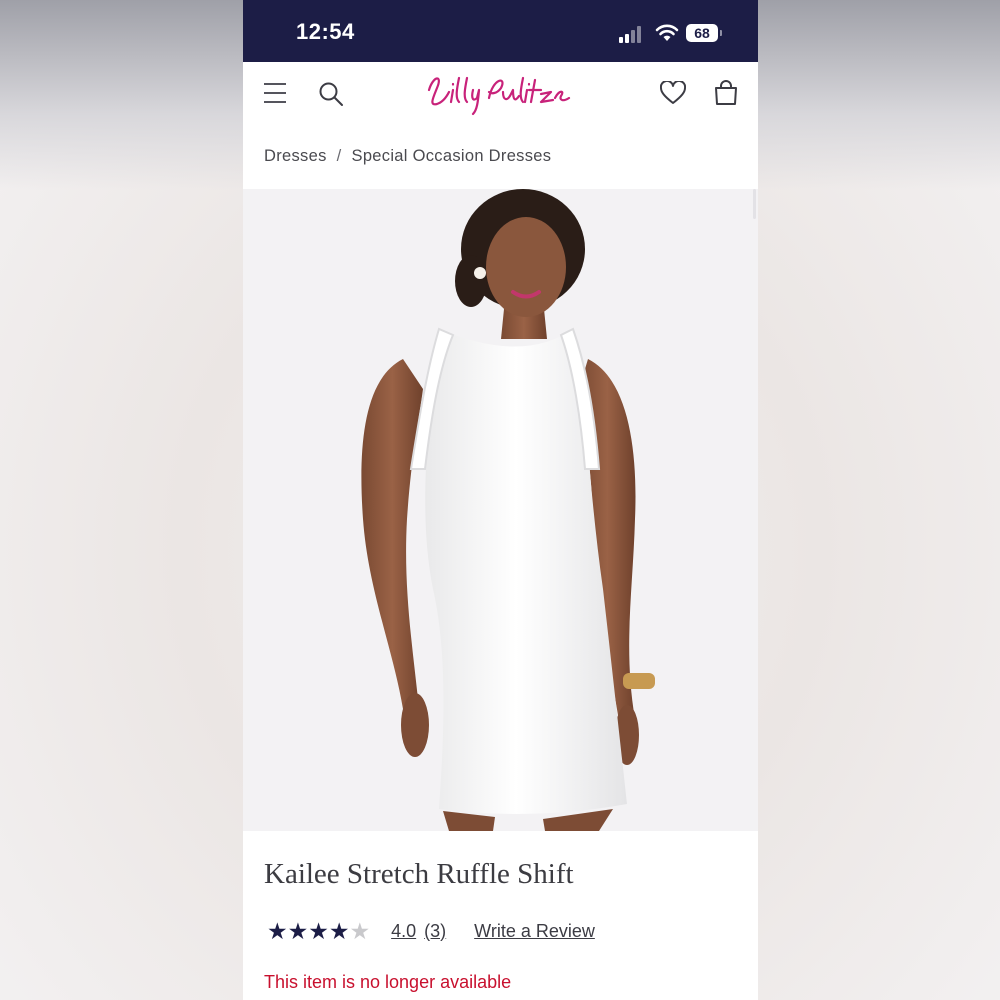 The image size is (1000, 1000). Describe the element at coordinates (295, 156) in the screenshot. I see `breadcrumb-dresses: Dresses` at that location.